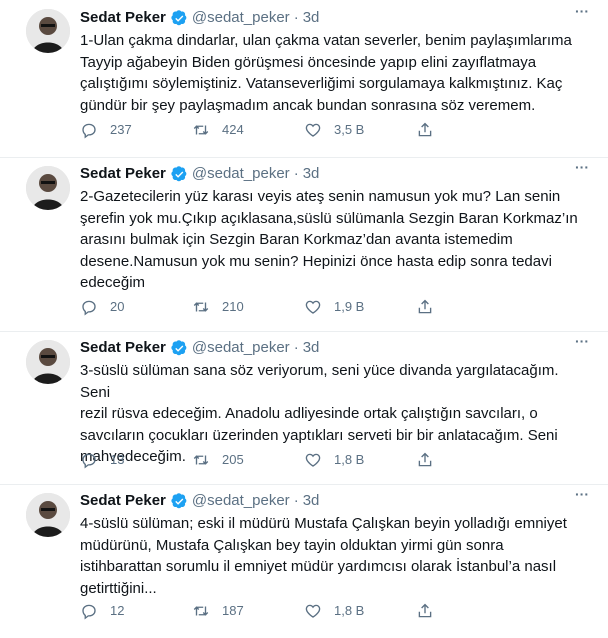 The image size is (608, 638). What do you see at coordinates (233, 459) in the screenshot?
I see `retweet-count: 205` at bounding box center [233, 459].